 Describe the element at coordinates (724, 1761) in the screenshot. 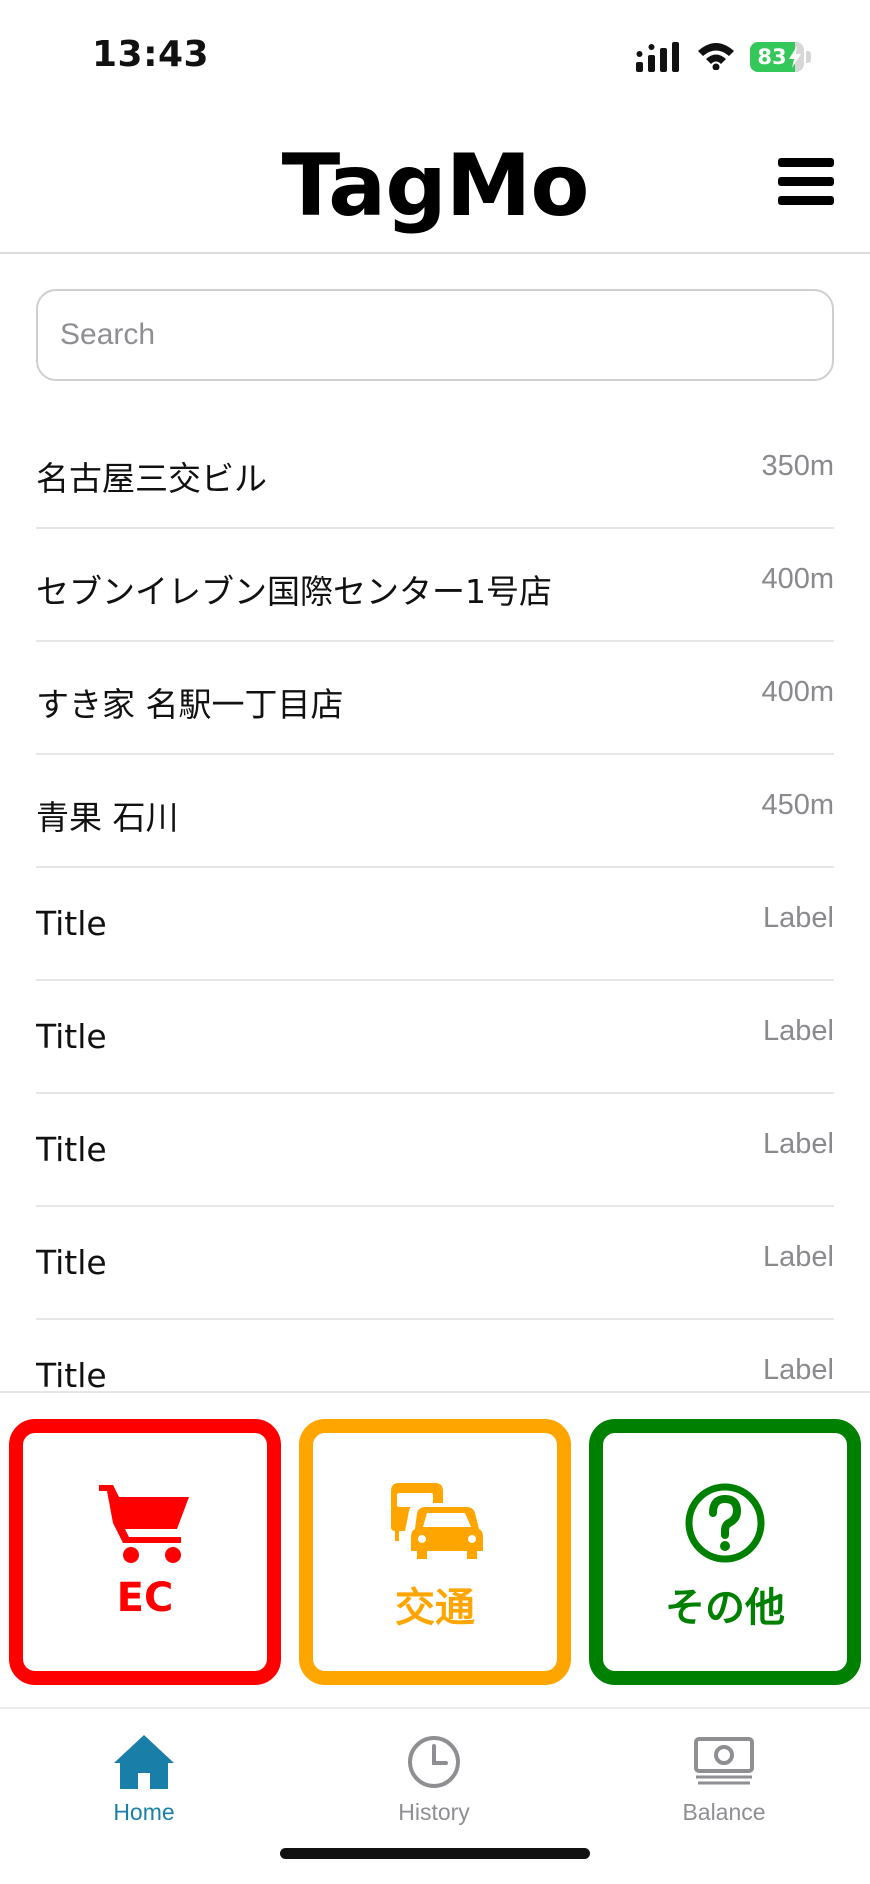

I see `banknote-icon` at that location.